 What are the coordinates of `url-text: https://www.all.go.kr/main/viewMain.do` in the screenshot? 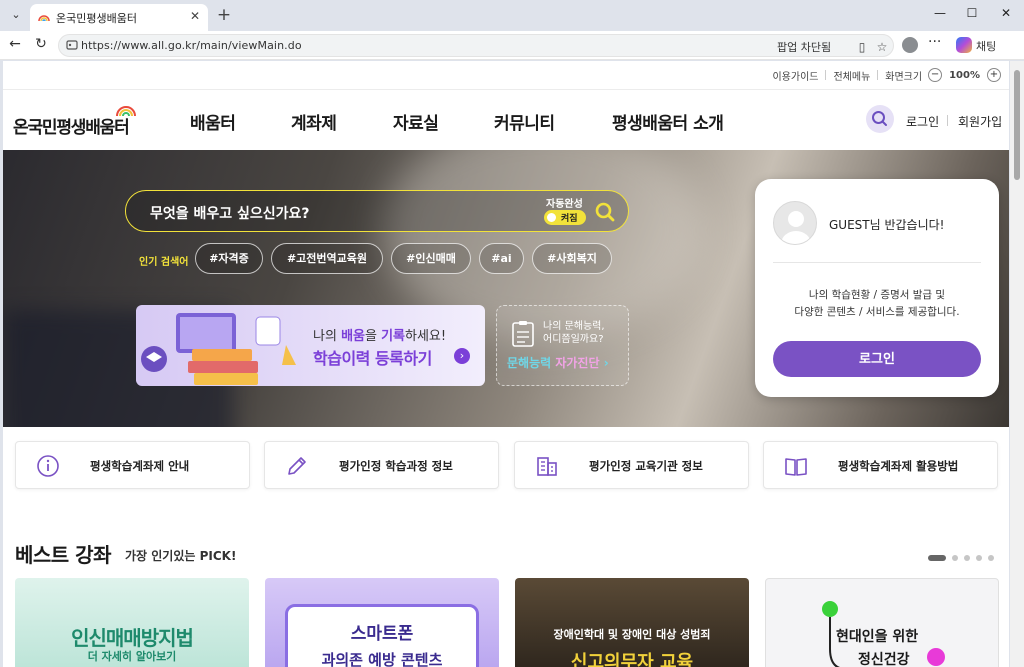 It's located at (191, 45).